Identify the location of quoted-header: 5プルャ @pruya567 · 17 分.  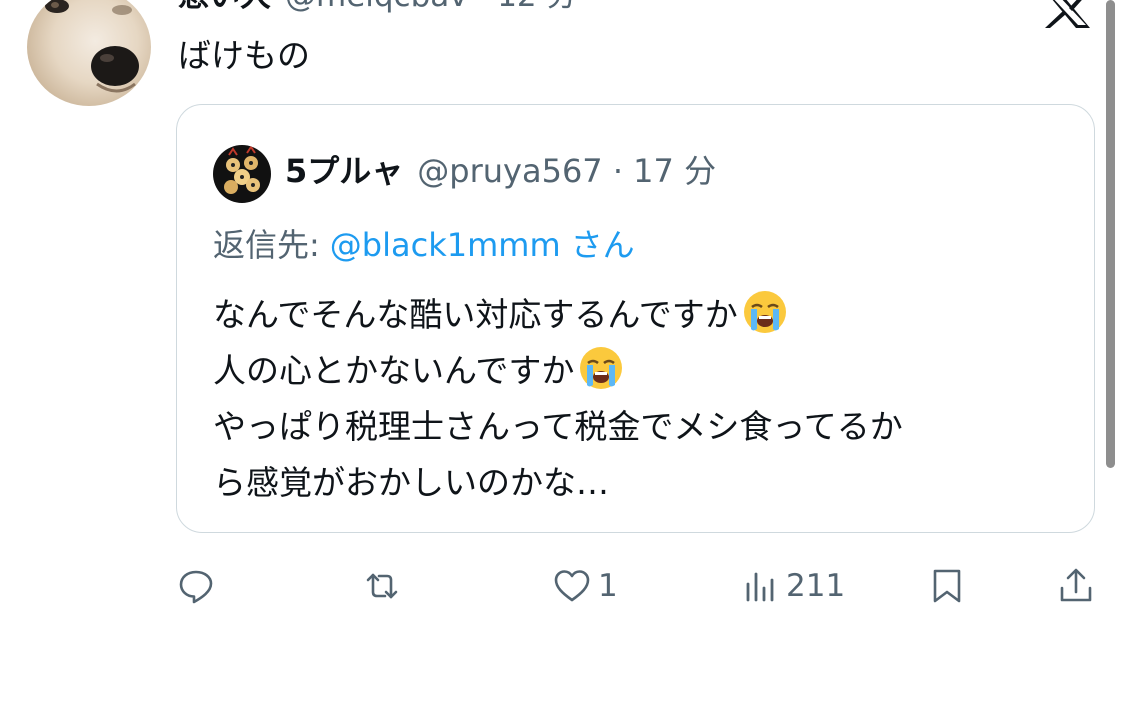
(500, 171).